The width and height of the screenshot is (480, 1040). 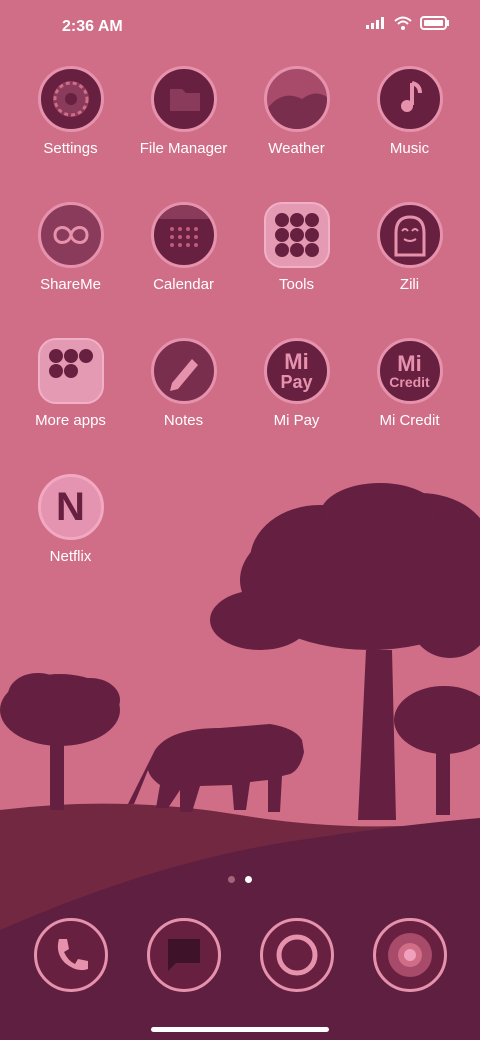 What do you see at coordinates (409, 955) in the screenshot?
I see `camera-icon` at bounding box center [409, 955].